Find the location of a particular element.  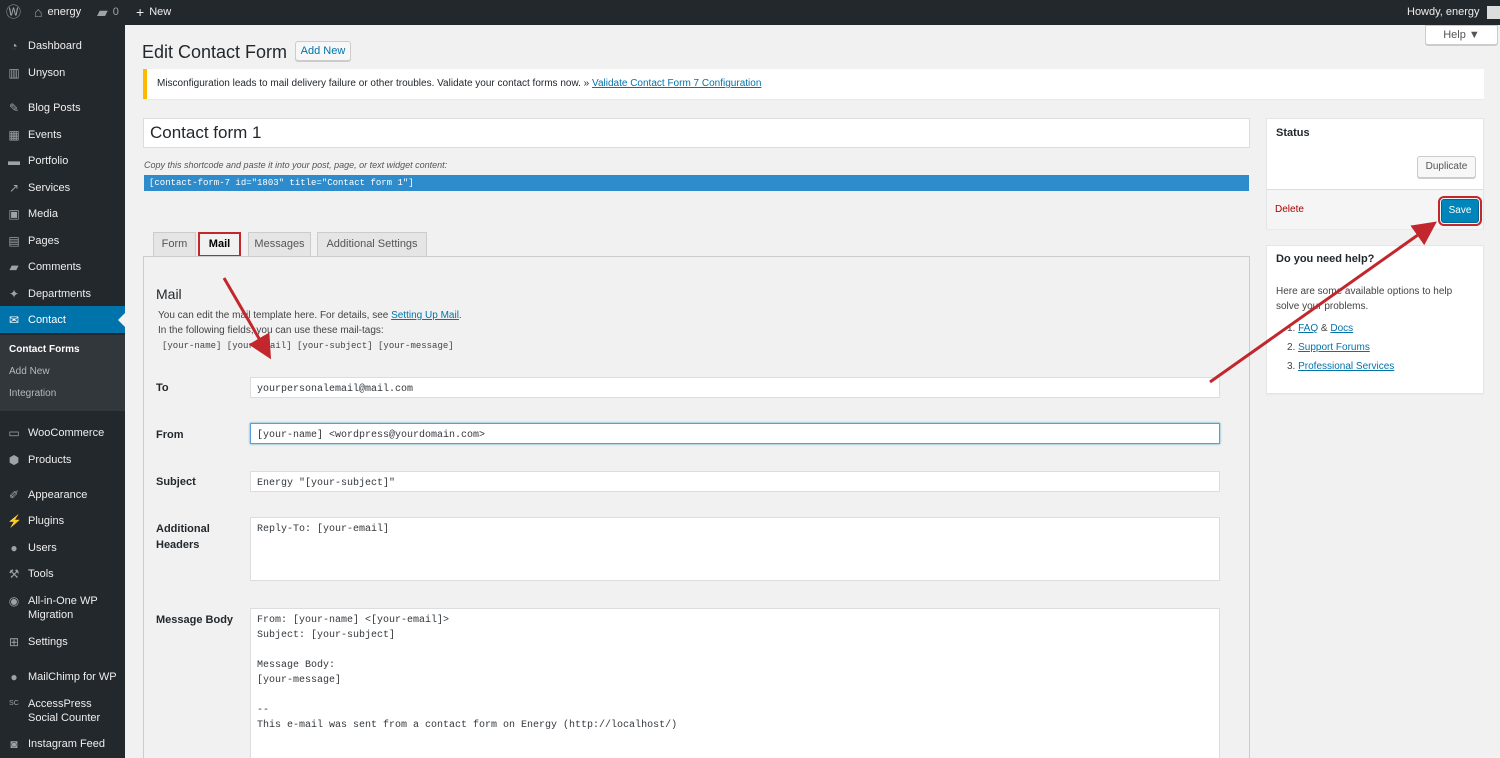

setting-up-mail-link: Setting Up Mail is located at coordinates (425, 315).